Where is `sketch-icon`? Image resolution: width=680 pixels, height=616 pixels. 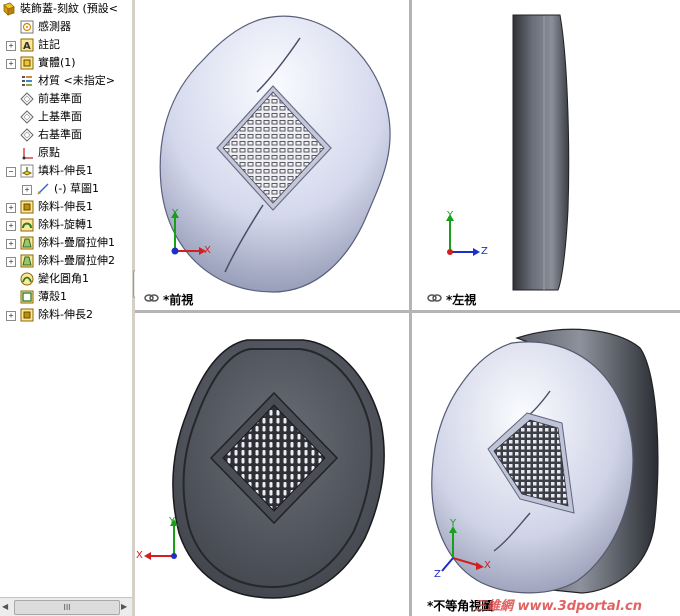 sketch-icon is located at coordinates (43, 189).